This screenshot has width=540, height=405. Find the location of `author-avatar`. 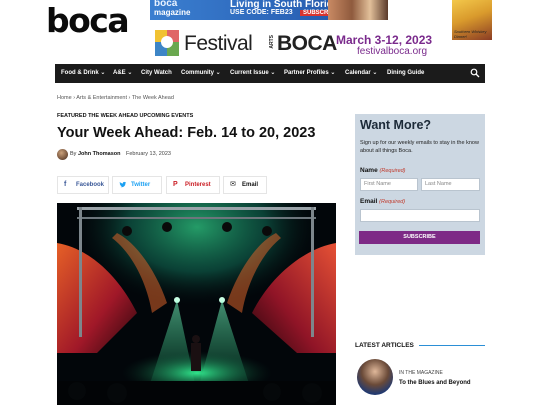

author-avatar is located at coordinates (62, 154).